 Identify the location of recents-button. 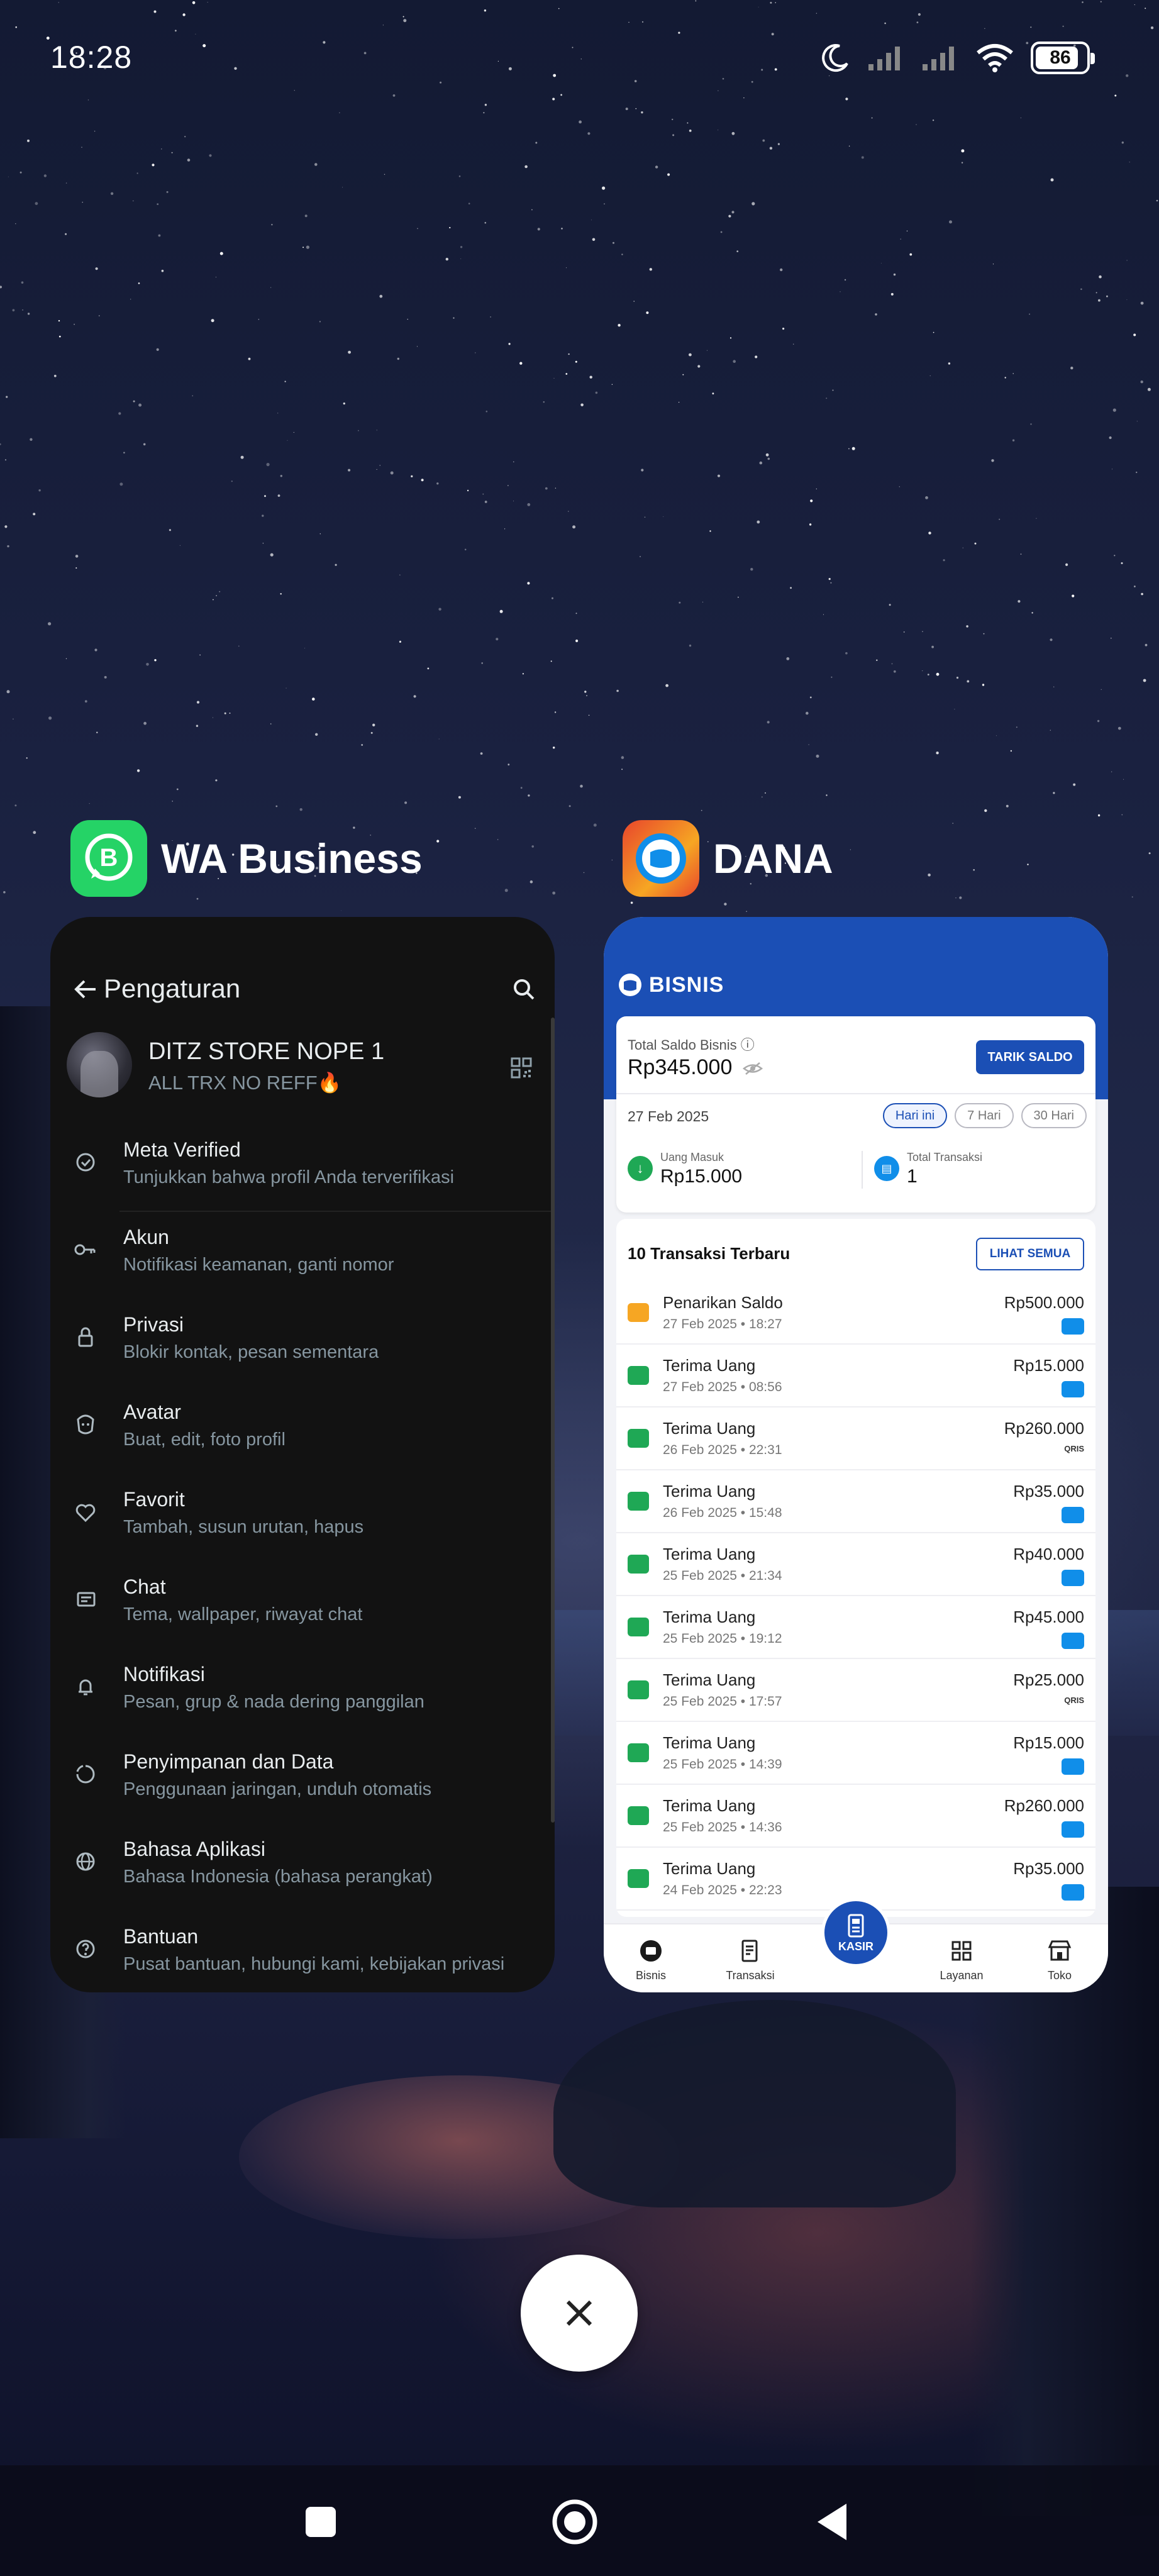
(321, 2522).